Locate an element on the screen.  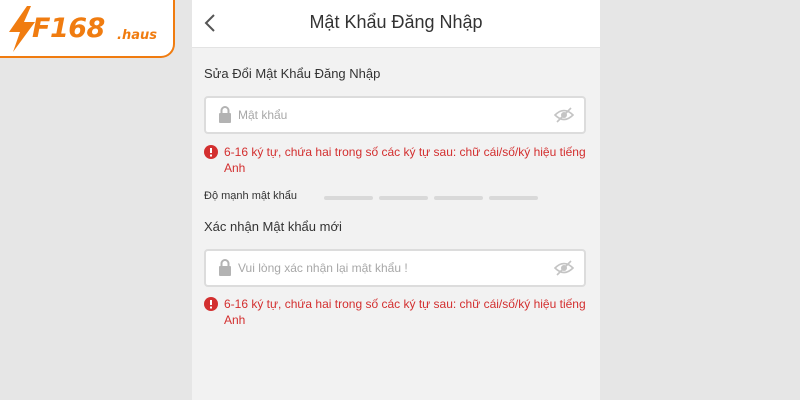
page-title: Mật Khẩu Đăng Nhập is located at coordinates (396, 22).